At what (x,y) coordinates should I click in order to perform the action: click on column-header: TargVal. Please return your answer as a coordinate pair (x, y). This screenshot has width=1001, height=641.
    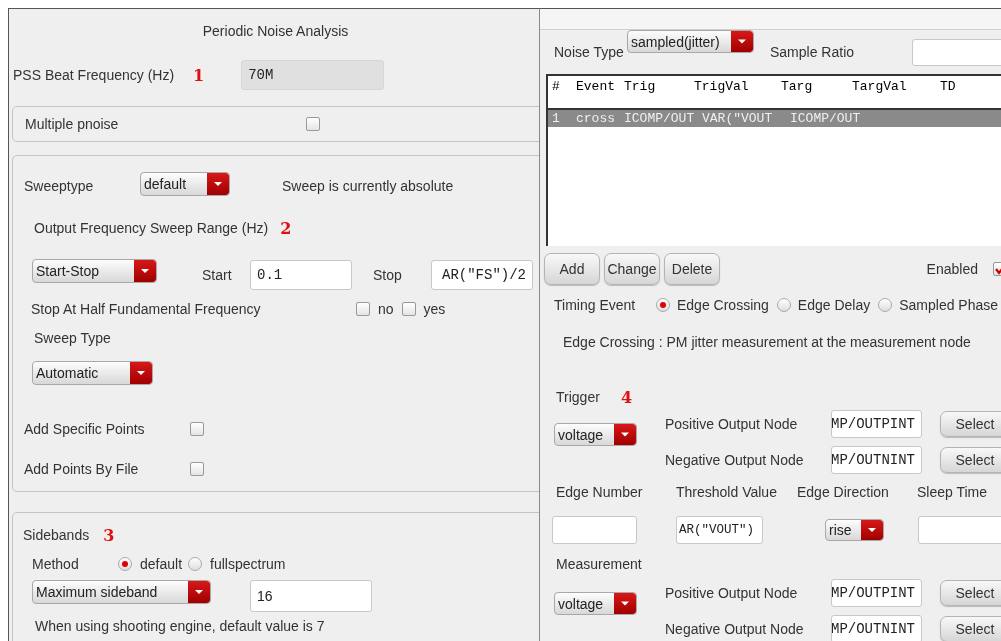
    Looking at the image, I should click on (880, 87).